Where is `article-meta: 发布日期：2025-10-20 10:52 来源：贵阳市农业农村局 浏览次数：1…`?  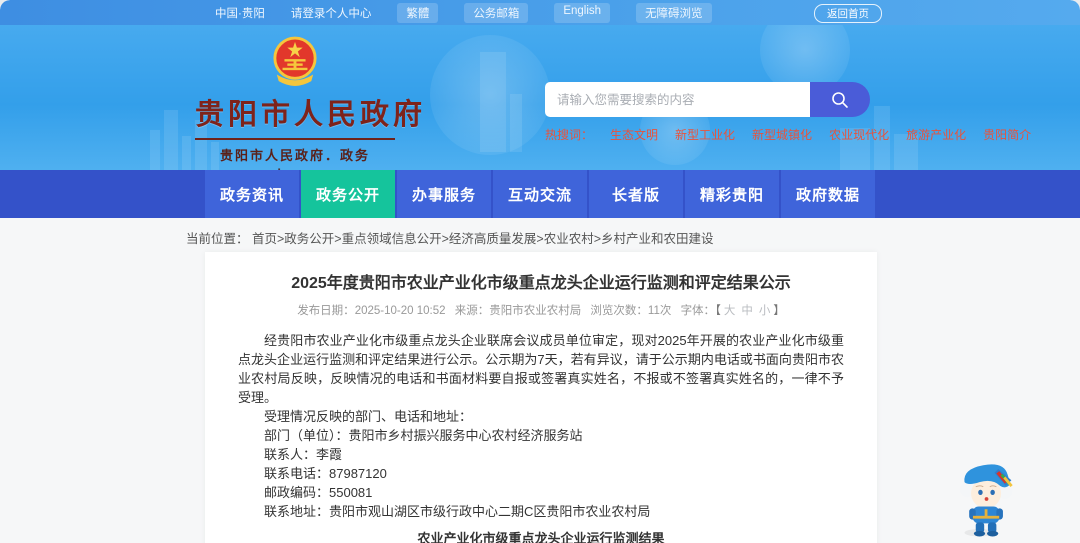 article-meta: 发布日期：2025-10-20 10:52 来源：贵阳市农业农村局 浏览次数：1… is located at coordinates (541, 310).